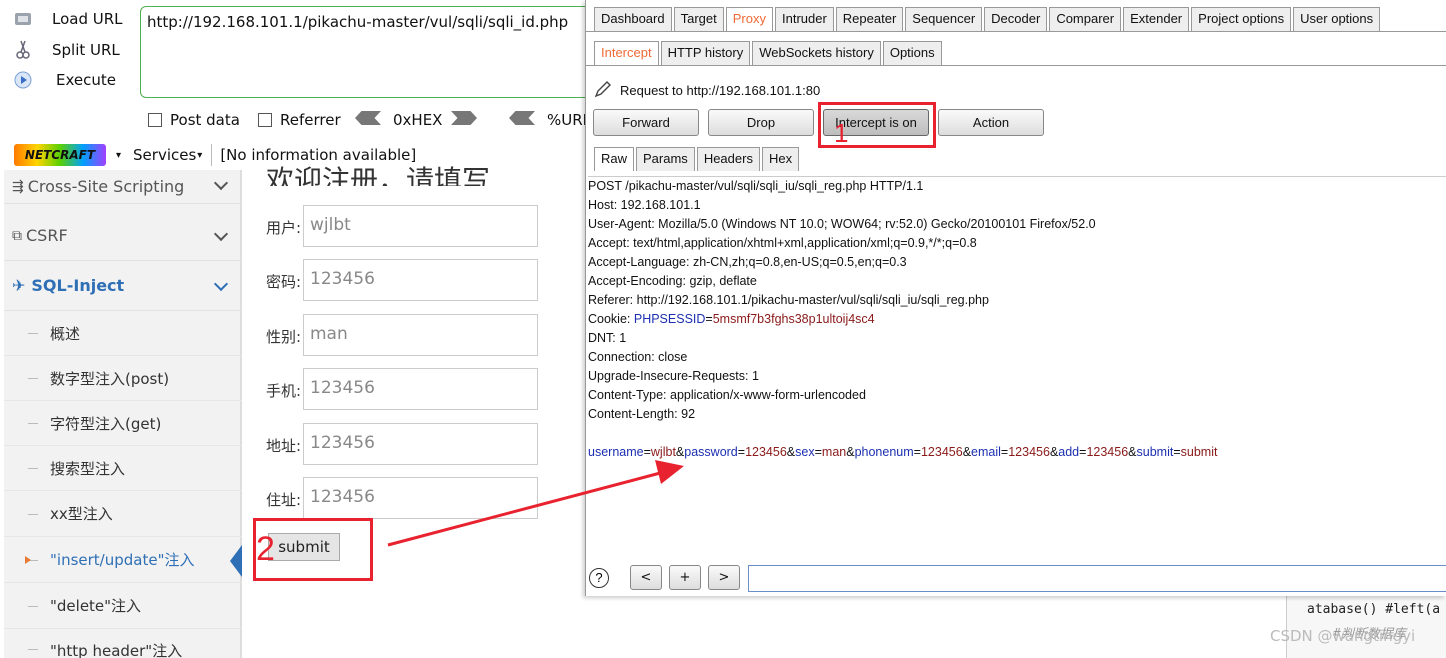 The image size is (1446, 658). Describe the element at coordinates (1156, 19) in the screenshot. I see `tab-extender: Extender` at that location.